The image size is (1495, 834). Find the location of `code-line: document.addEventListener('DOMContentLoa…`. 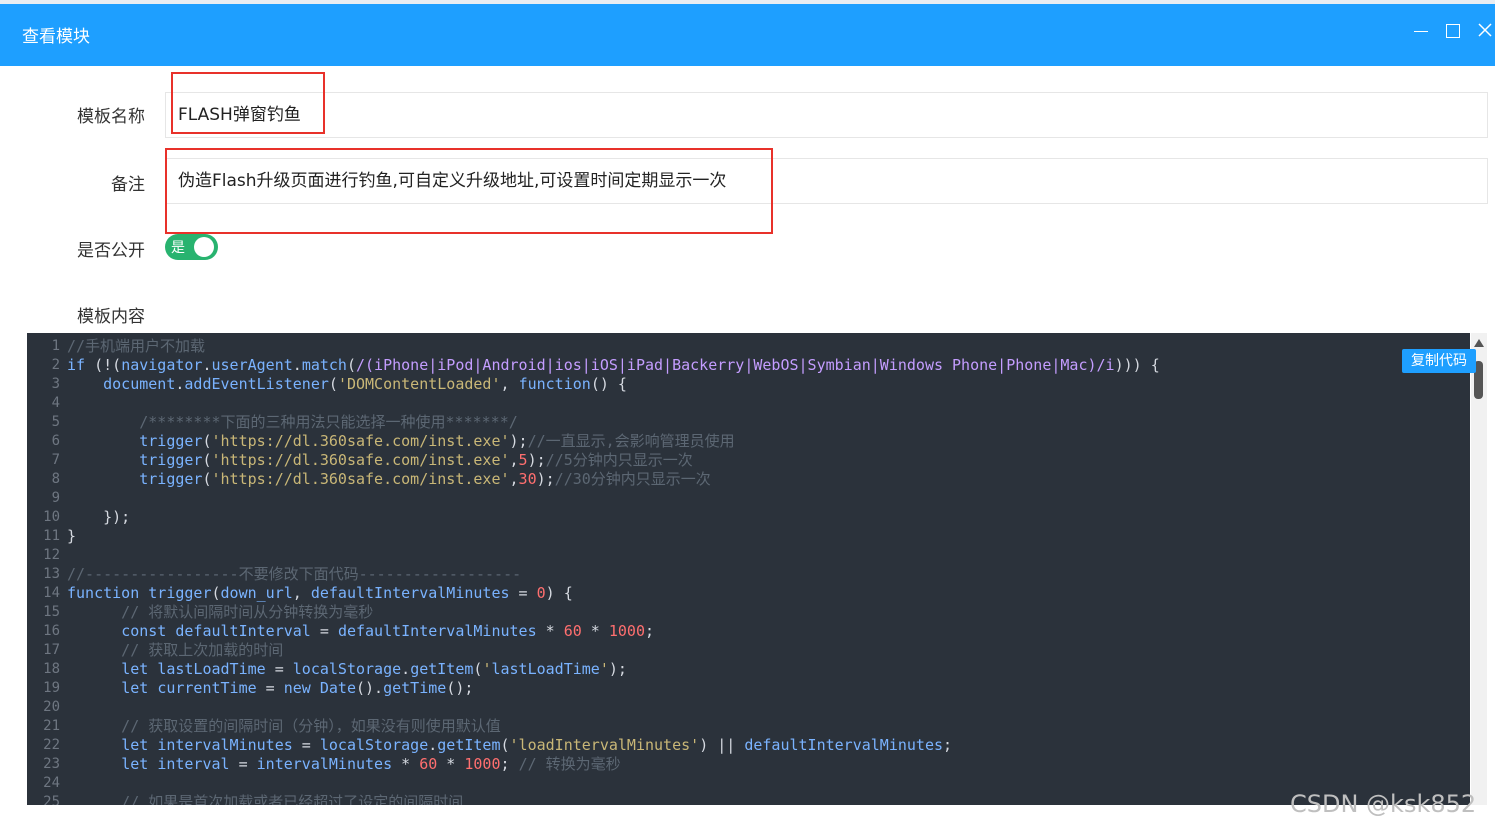

code-line: document.addEventListener('DOMContentLoa… is located at coordinates (365, 384).